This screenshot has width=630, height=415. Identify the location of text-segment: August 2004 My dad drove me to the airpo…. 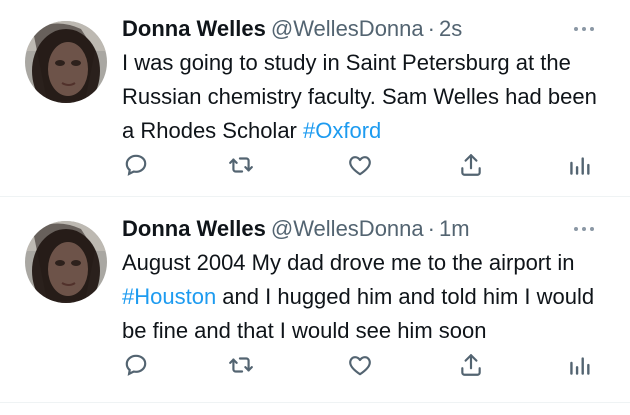
(348, 262).